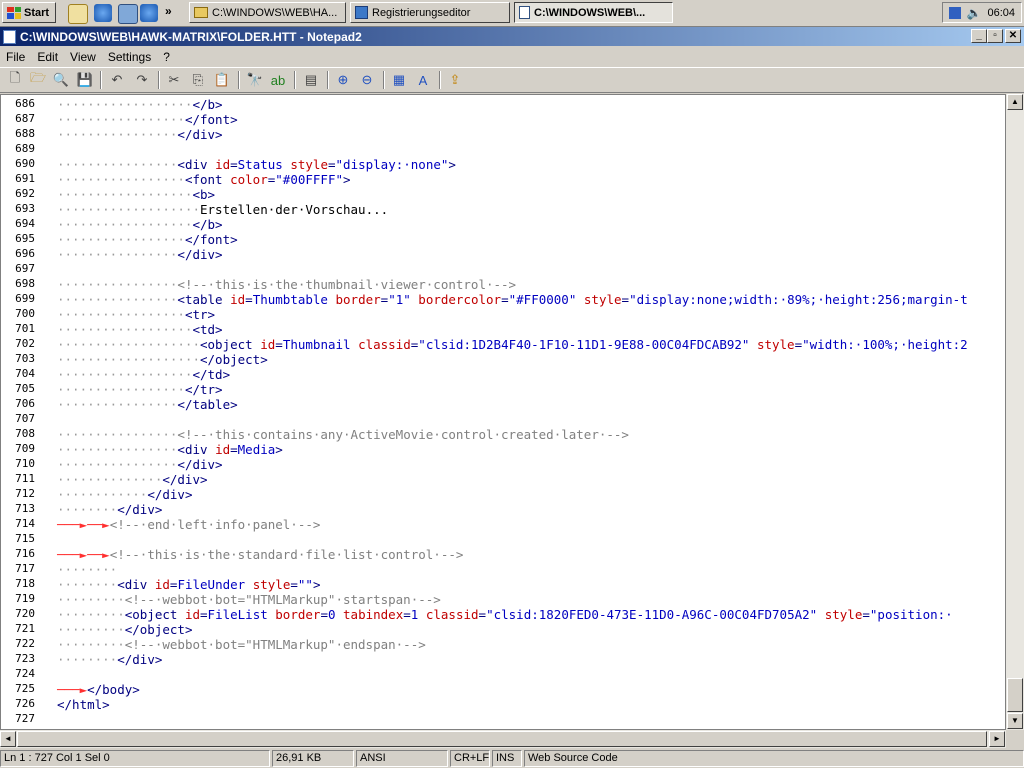 The height and width of the screenshot is (768, 1024). I want to click on code-line: ··················<td>, so click(140, 329).